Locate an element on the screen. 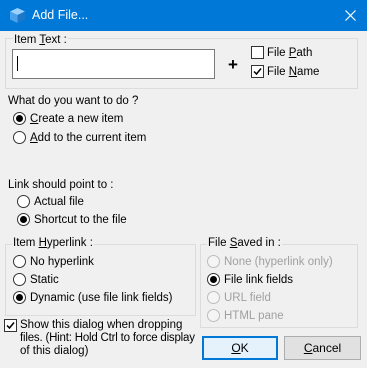  ok-button: OK is located at coordinates (240, 348).